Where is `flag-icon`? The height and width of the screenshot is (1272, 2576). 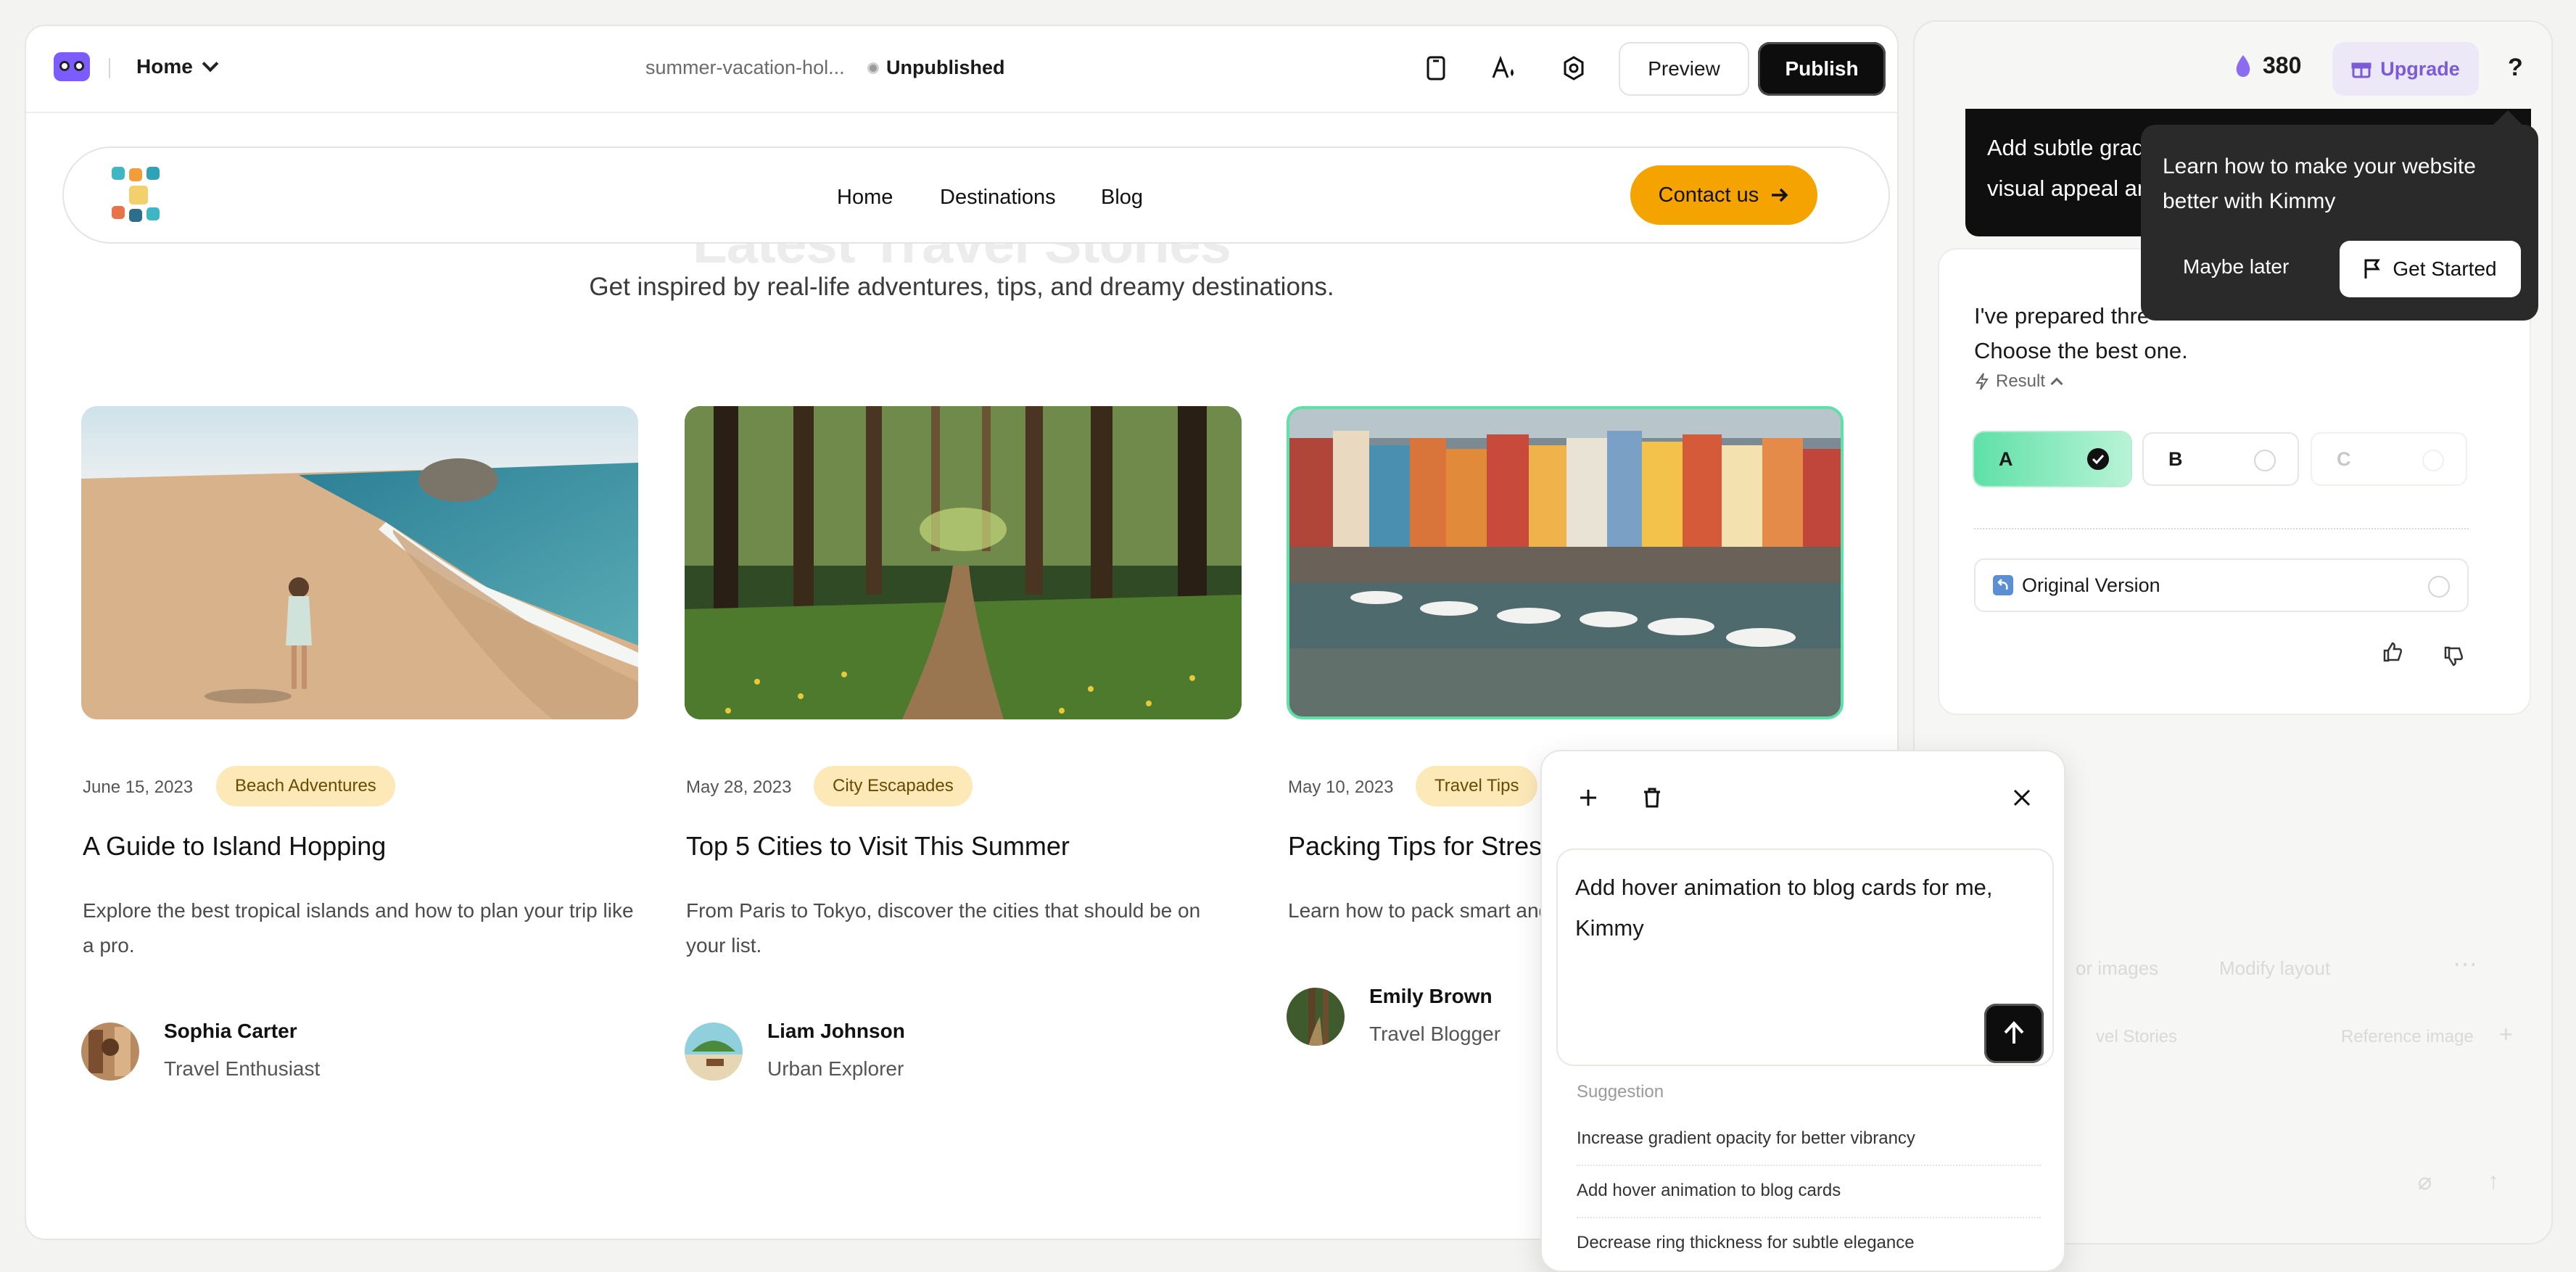 flag-icon is located at coordinates (2372, 268).